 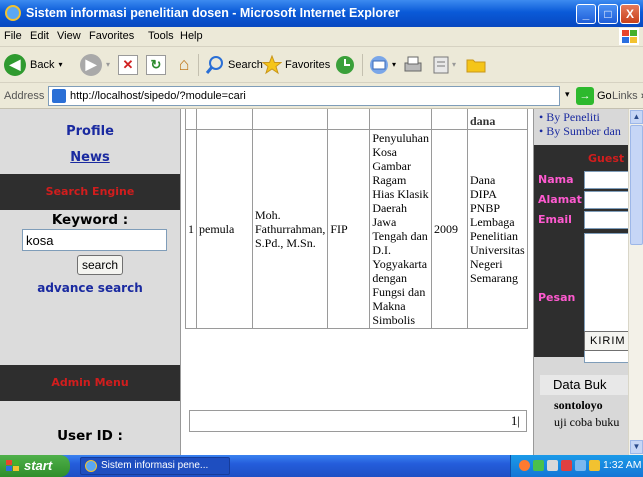 I want to click on advance-search-link: advance search, so click(x=90, y=288).